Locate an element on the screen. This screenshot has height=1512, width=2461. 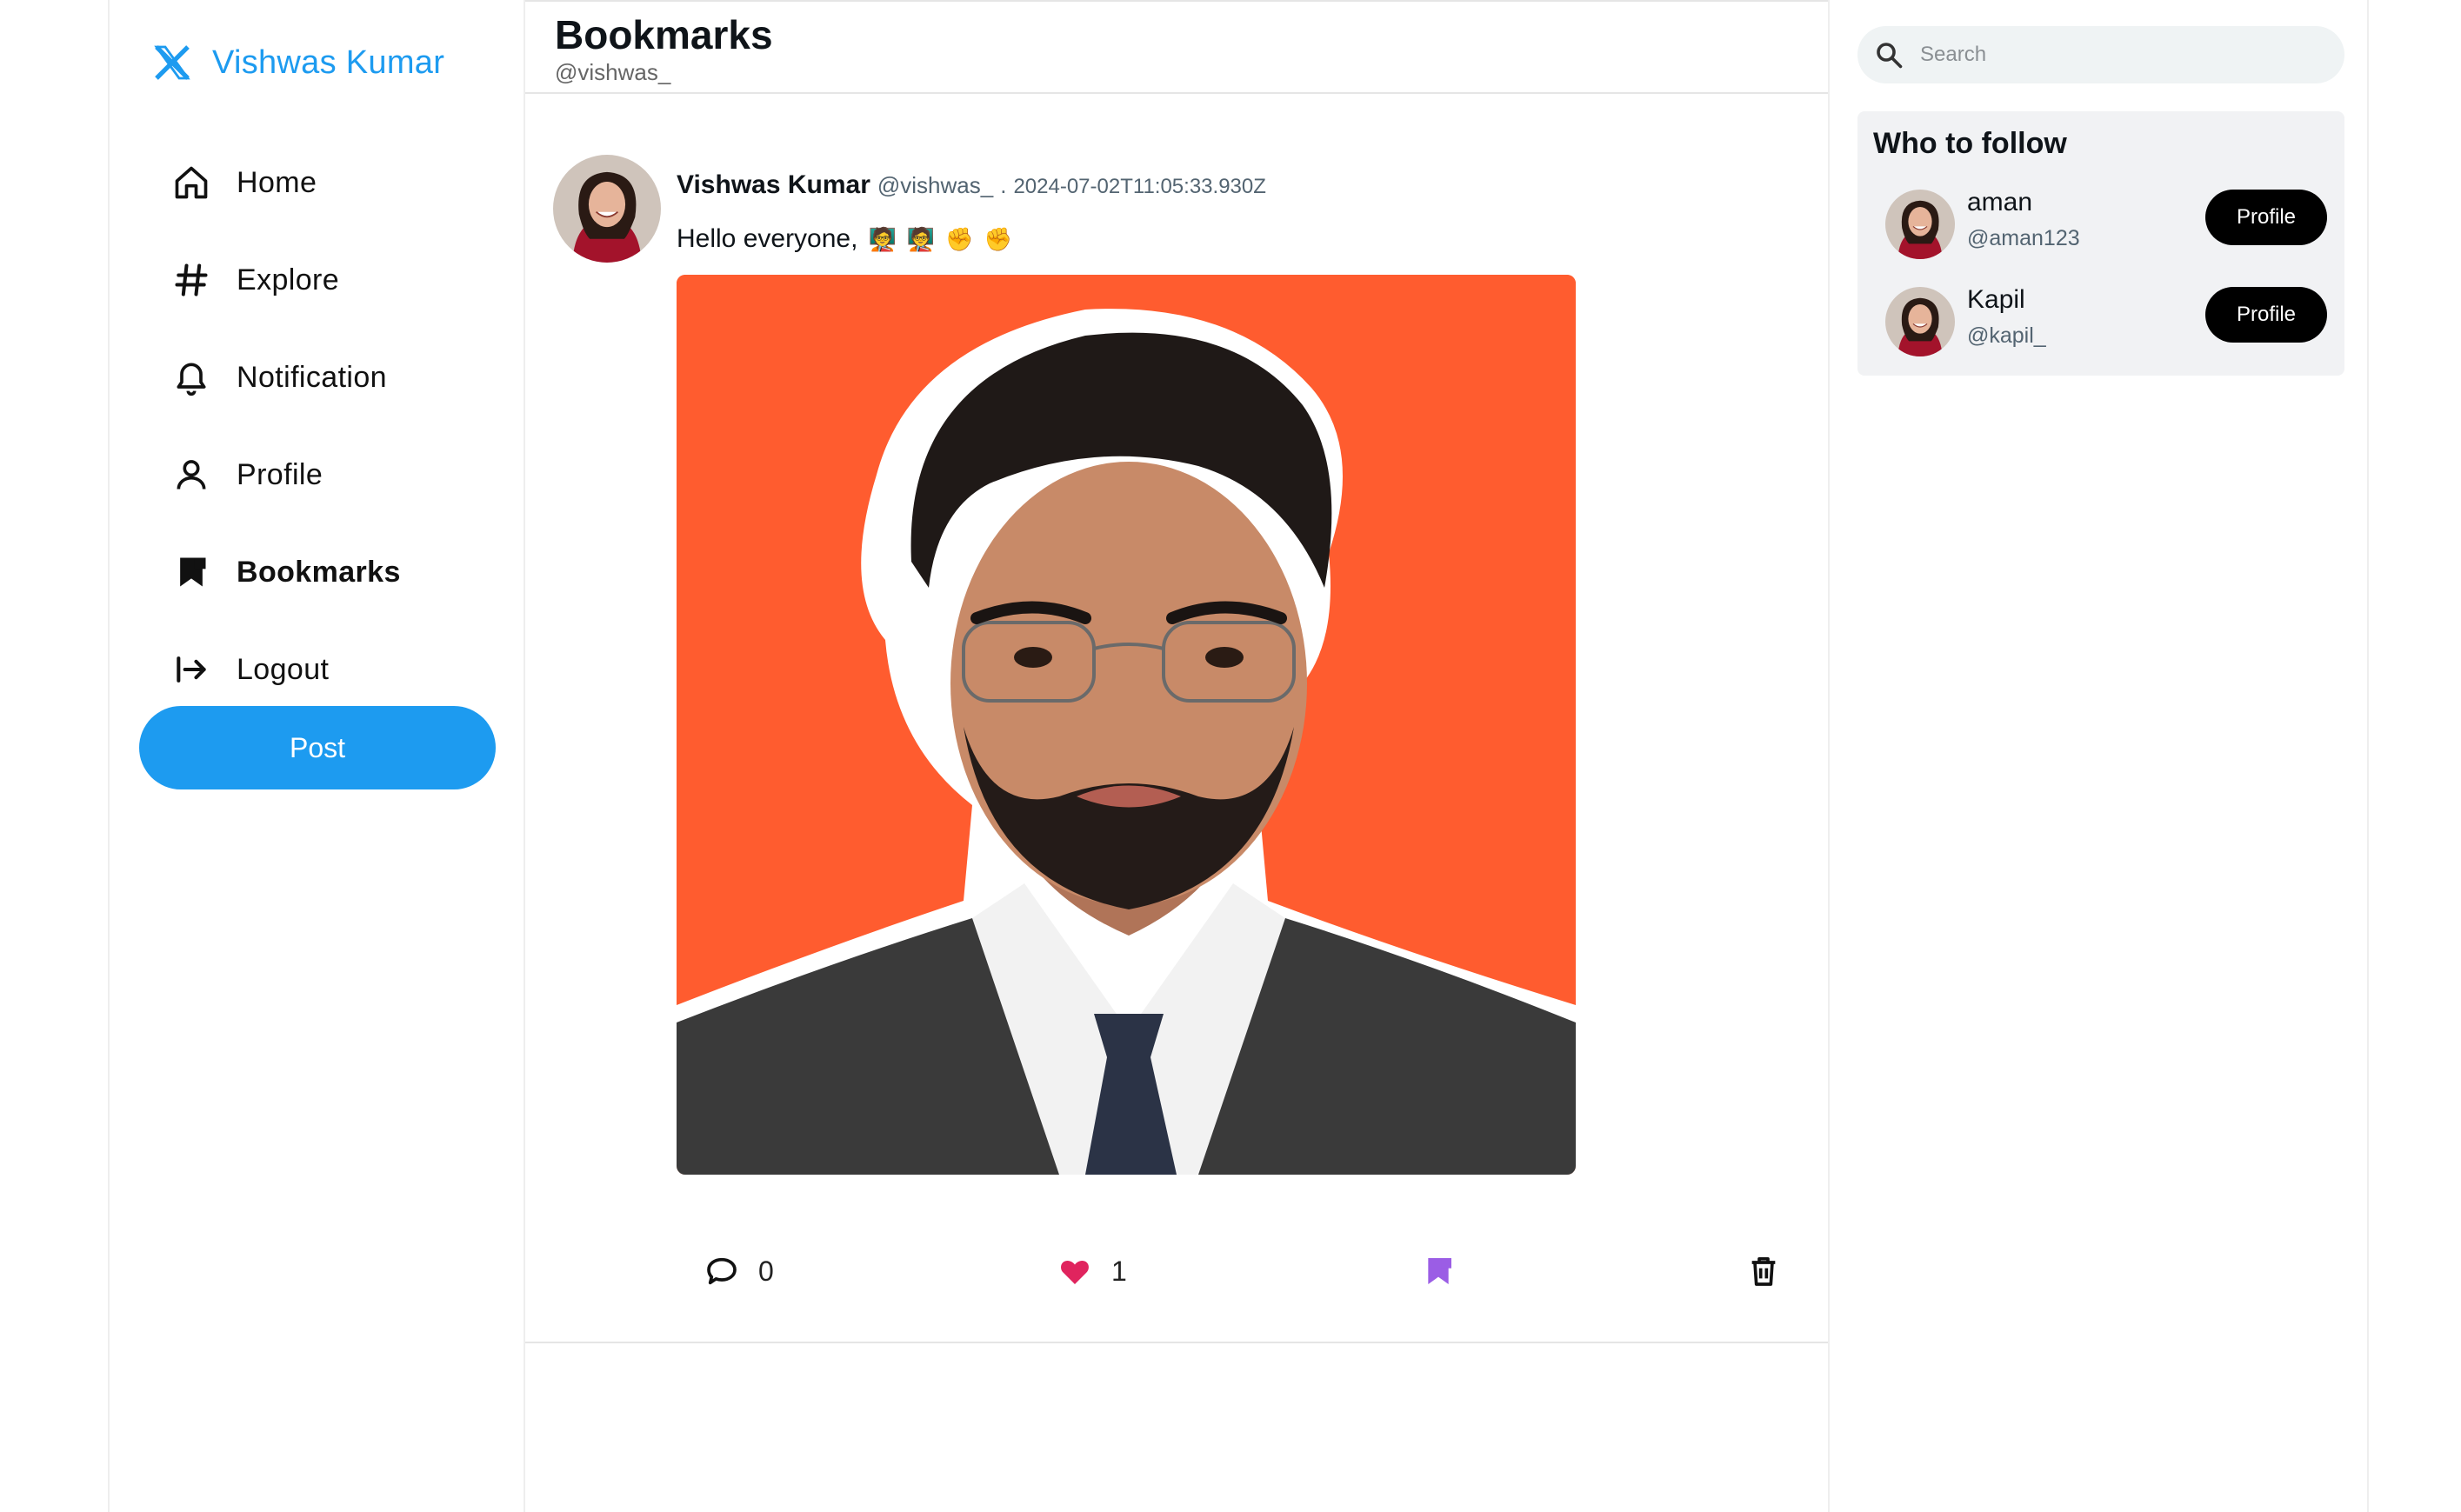
page-title: Bookmarks is located at coordinates (664, 34).